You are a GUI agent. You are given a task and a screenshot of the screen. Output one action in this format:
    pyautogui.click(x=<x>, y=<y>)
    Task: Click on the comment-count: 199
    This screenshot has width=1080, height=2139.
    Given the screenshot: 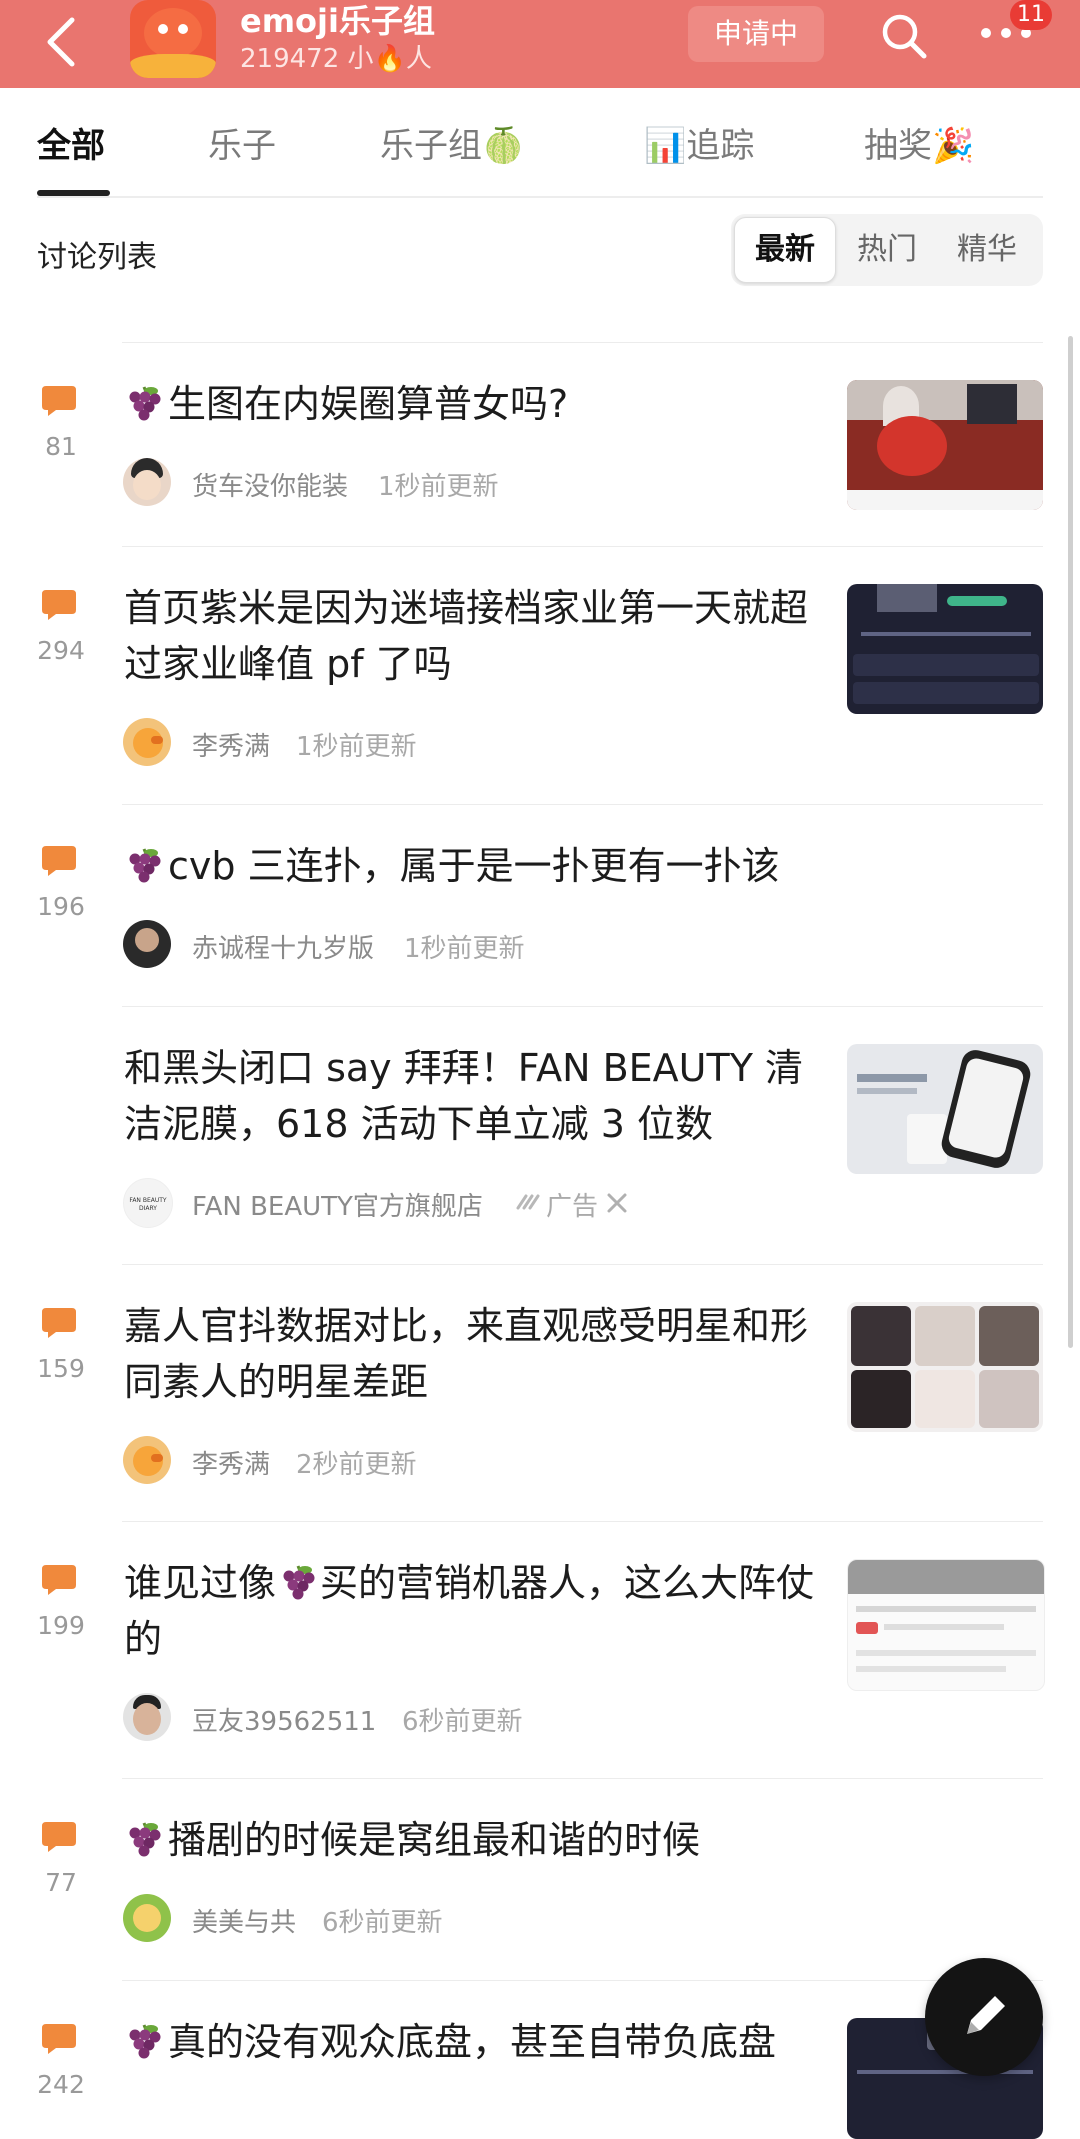 What is the action you would take?
    pyautogui.click(x=61, y=1625)
    